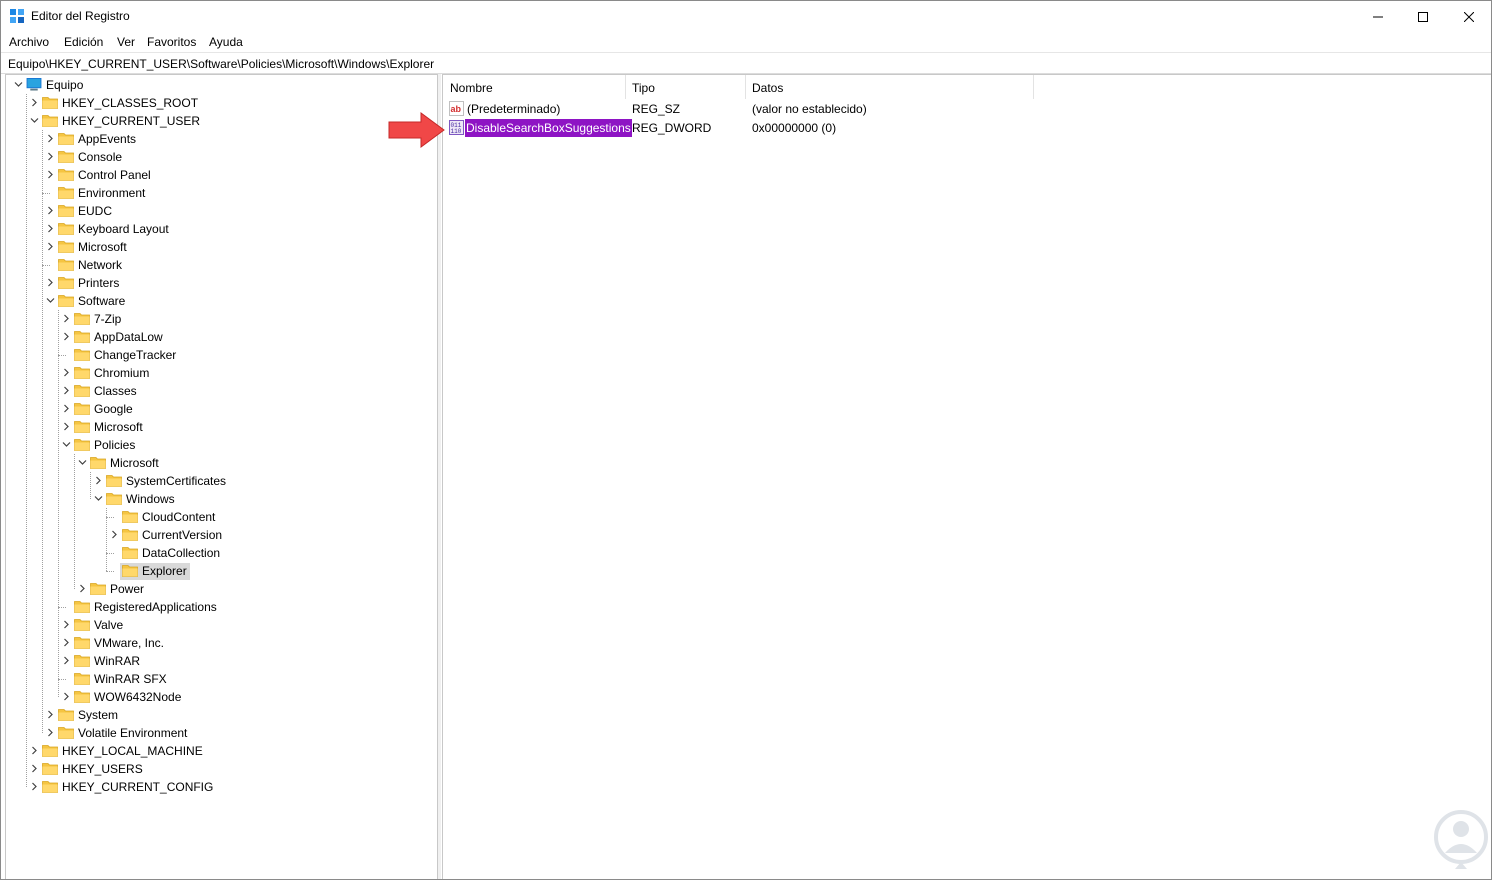  What do you see at coordinates (685, 87) in the screenshot?
I see `column-header-tipo: Tipo` at bounding box center [685, 87].